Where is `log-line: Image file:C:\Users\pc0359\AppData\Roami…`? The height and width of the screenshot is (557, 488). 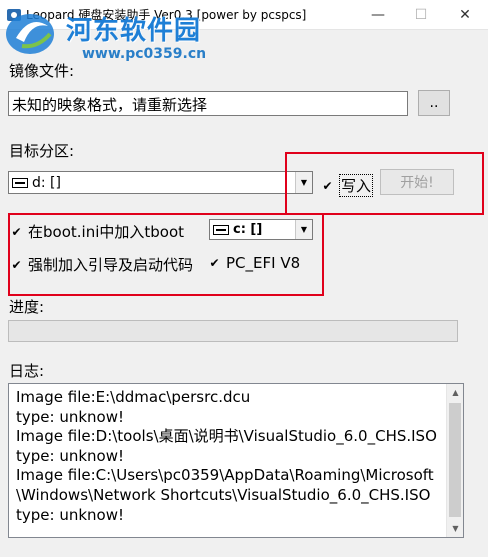 log-line: Image file:C:\Users\pc0359\AppData\Roami… is located at coordinates (225, 475).